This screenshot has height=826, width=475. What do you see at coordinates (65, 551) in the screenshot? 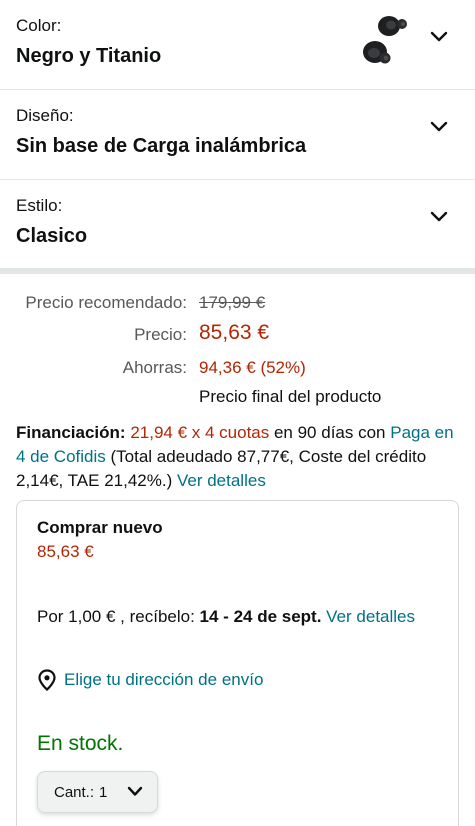
I see `buy-box-price: 85,63 €` at bounding box center [65, 551].